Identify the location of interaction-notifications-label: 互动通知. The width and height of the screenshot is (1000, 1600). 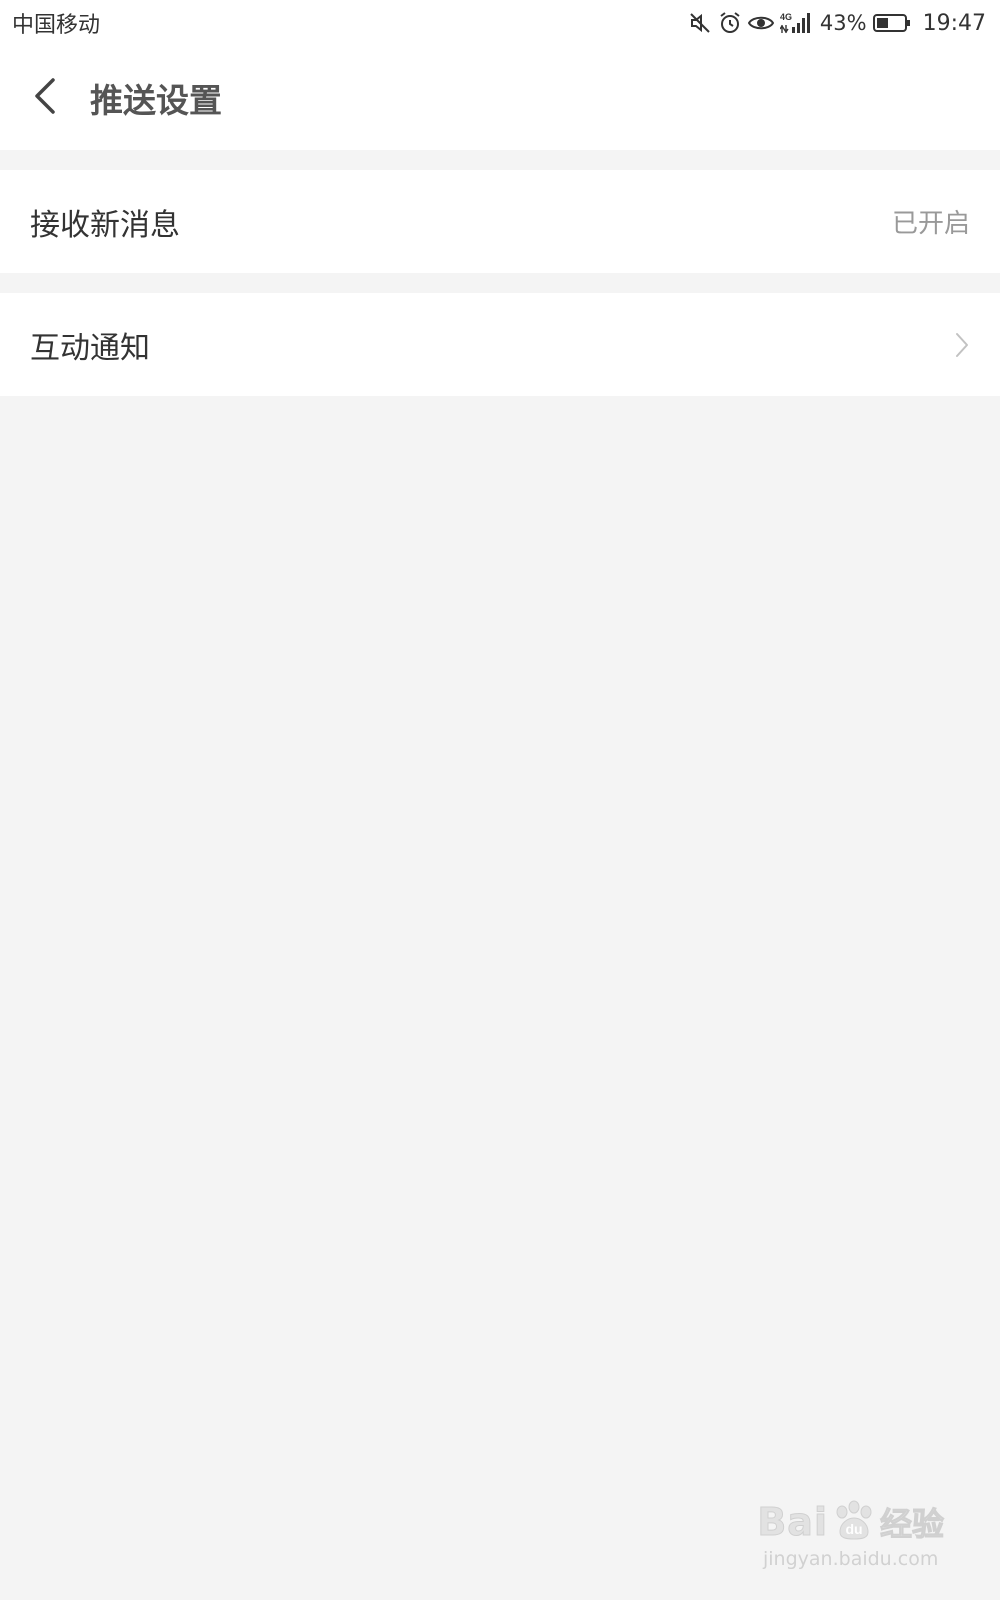
(90, 348).